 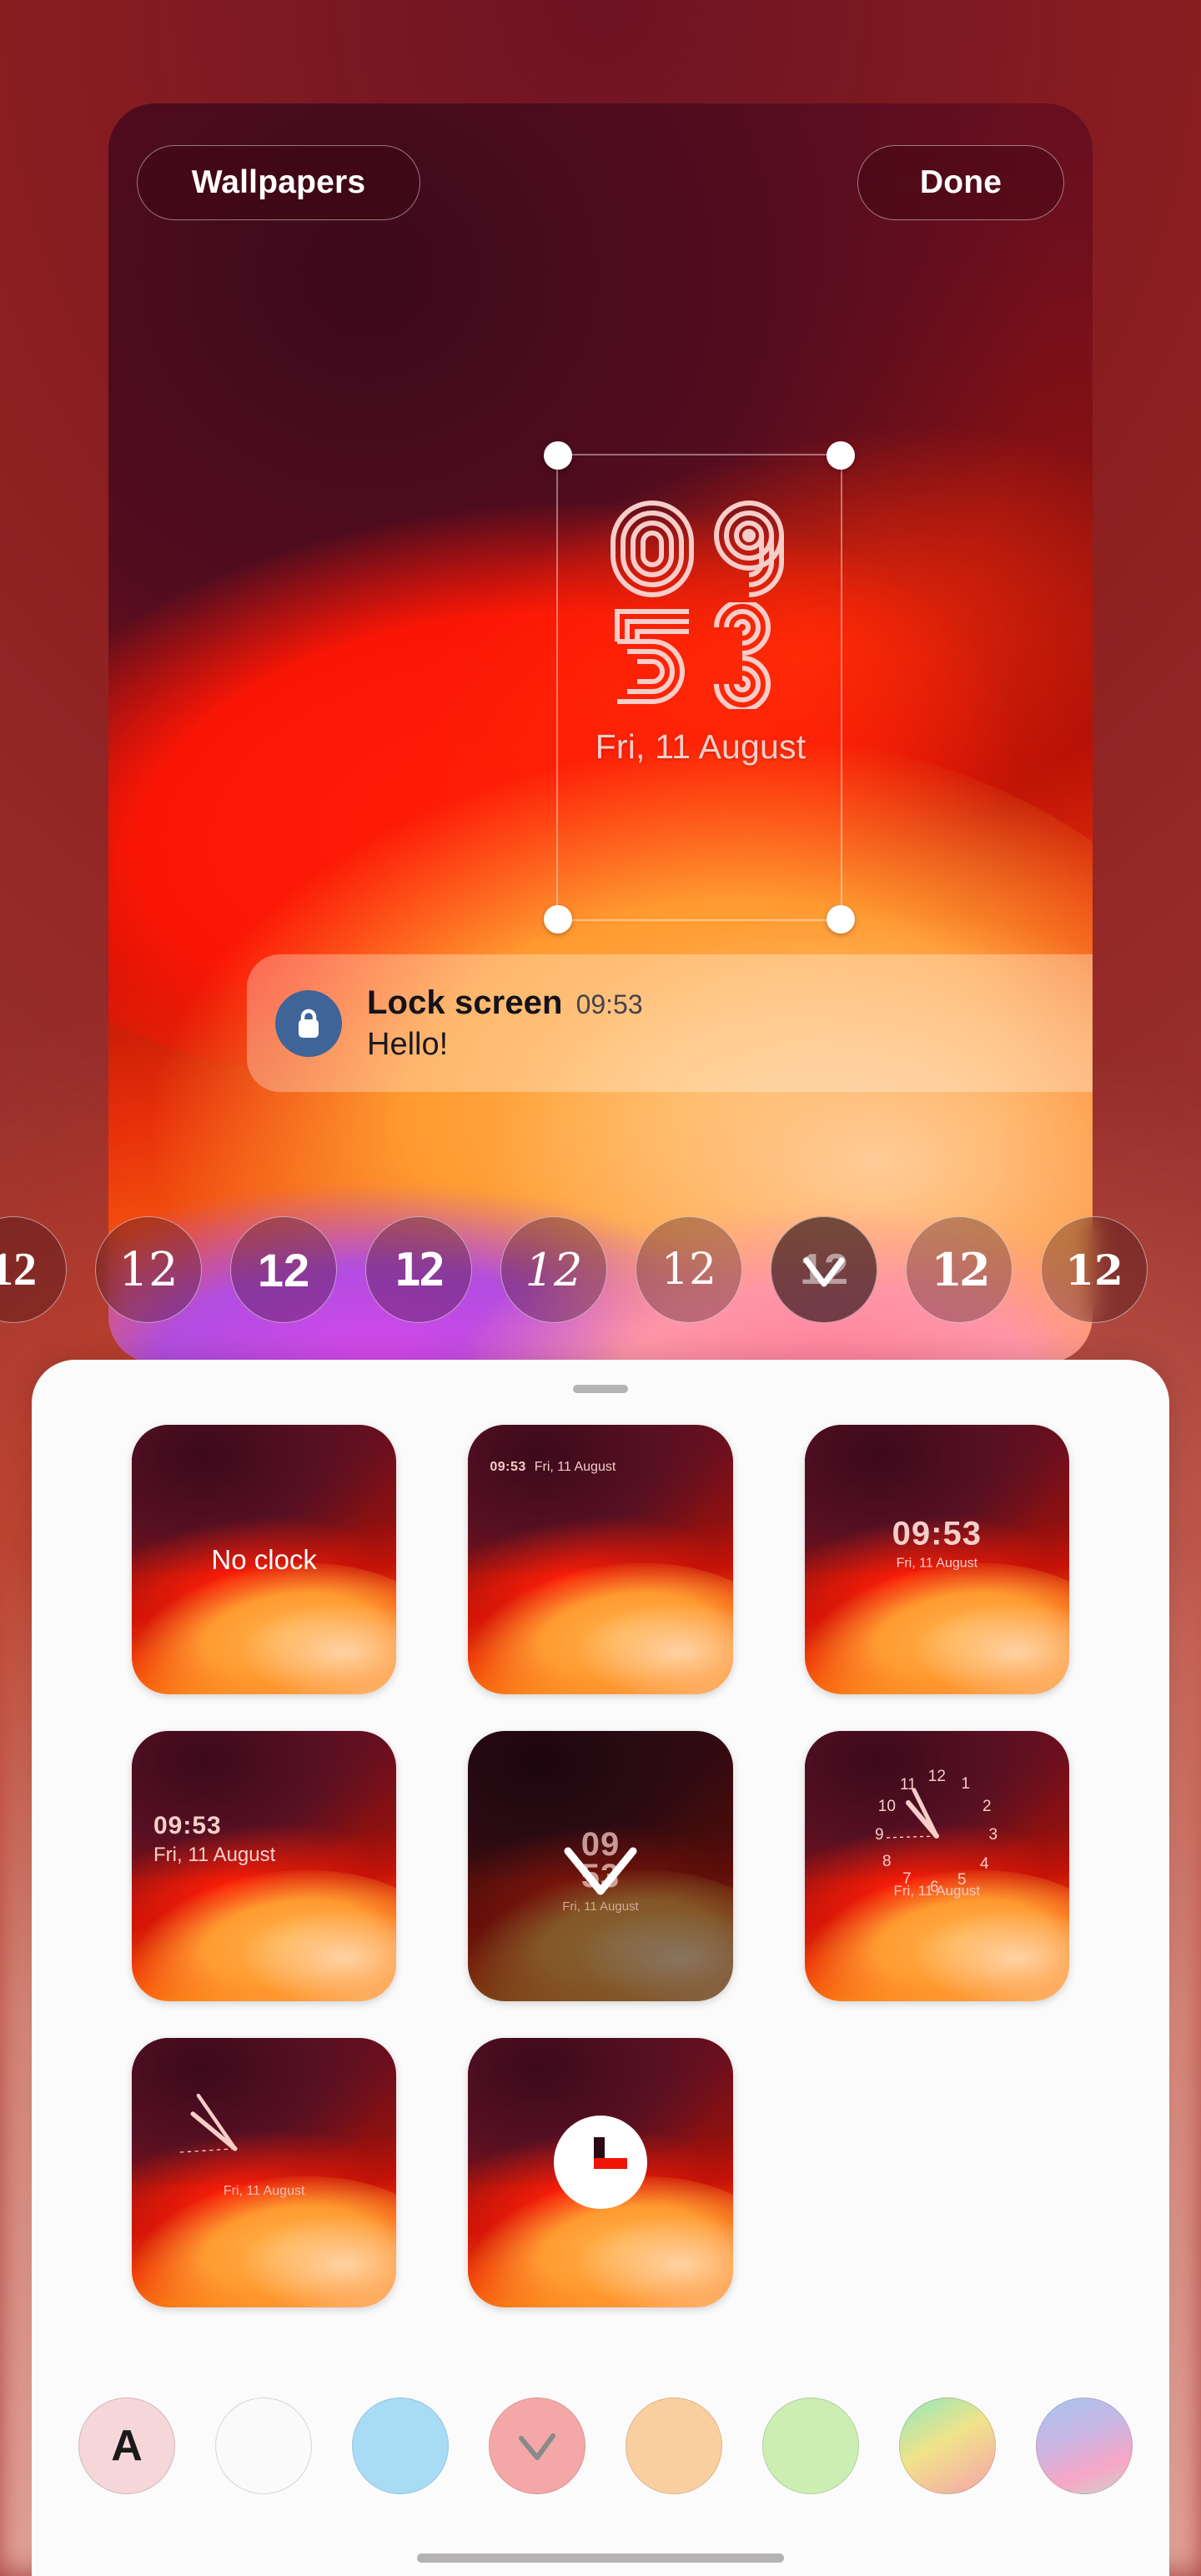 I want to click on color-swatch-multicolor, so click(x=948, y=2445).